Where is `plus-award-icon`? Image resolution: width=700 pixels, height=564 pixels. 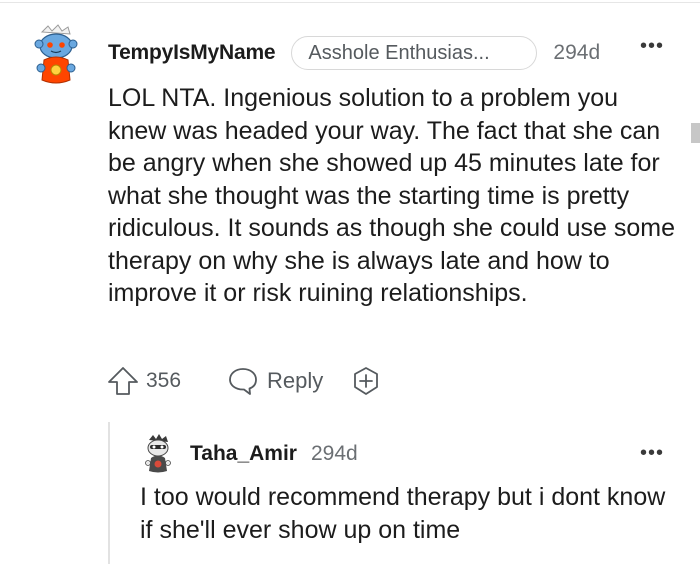 plus-award-icon is located at coordinates (366, 381).